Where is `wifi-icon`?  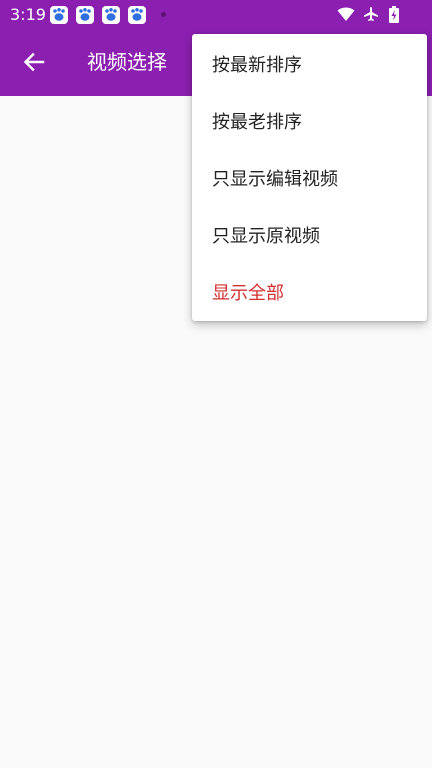
wifi-icon is located at coordinates (346, 14).